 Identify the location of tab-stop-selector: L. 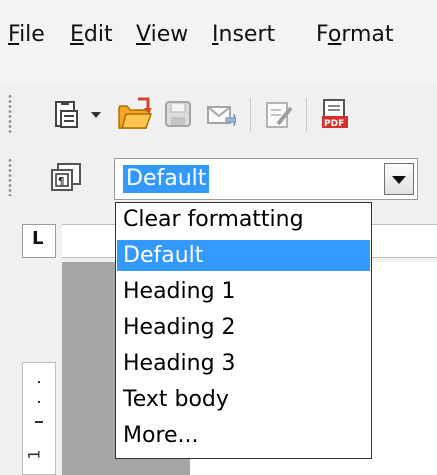
(39, 241).